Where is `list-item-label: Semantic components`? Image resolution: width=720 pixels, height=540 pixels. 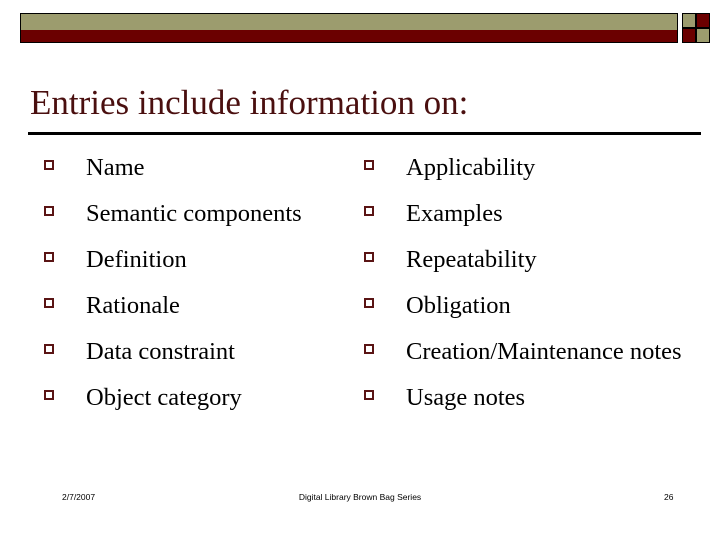 list-item-label: Semantic components is located at coordinates (194, 213).